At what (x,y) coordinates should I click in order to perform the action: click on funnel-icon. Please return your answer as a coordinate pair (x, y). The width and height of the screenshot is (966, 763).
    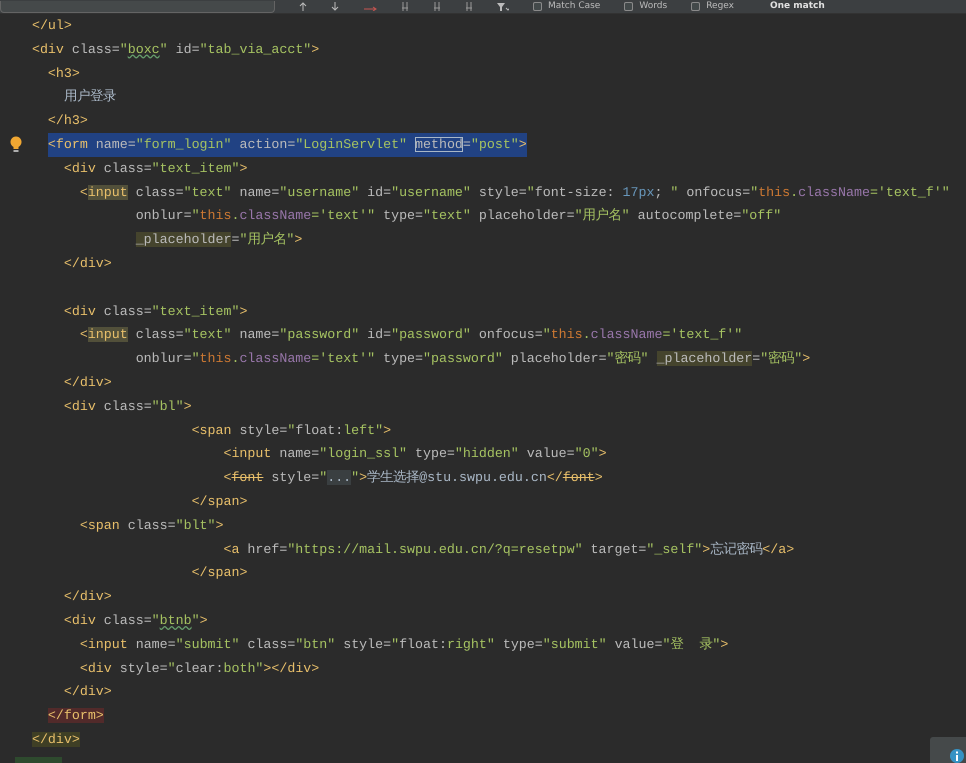
    Looking at the image, I should click on (503, 6).